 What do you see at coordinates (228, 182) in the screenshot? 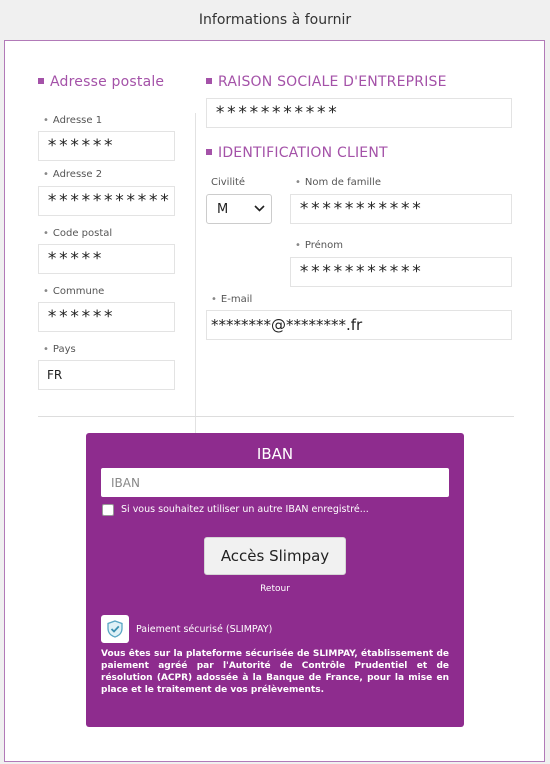
I see `civility-label: Civilité` at bounding box center [228, 182].